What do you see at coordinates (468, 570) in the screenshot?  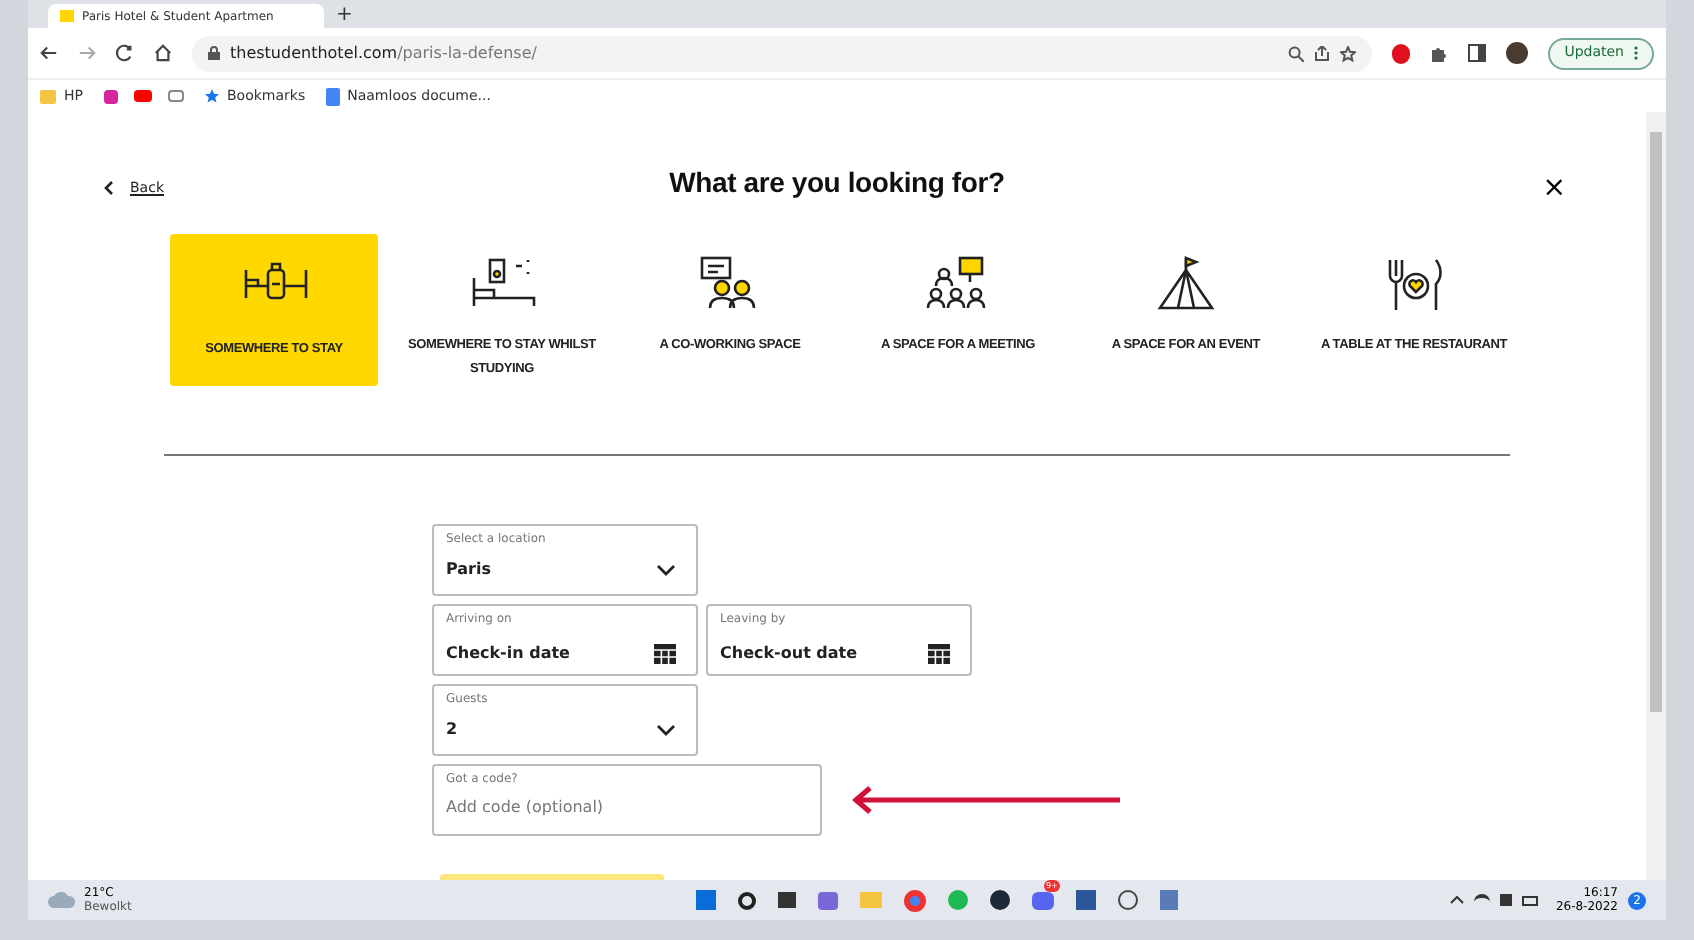 I see `field-value: Paris` at bounding box center [468, 570].